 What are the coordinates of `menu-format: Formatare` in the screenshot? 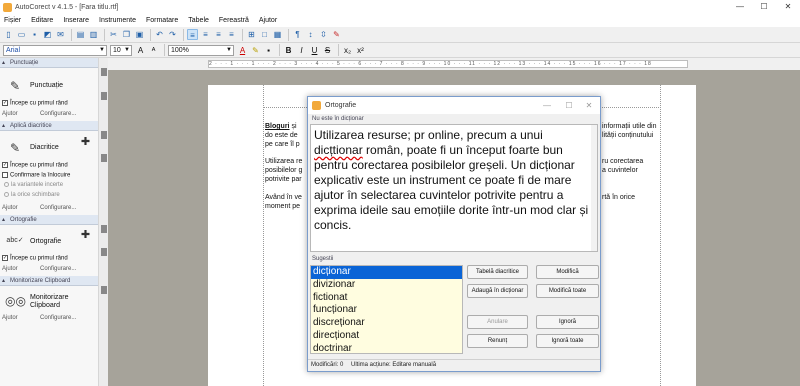 It's located at (162, 20).